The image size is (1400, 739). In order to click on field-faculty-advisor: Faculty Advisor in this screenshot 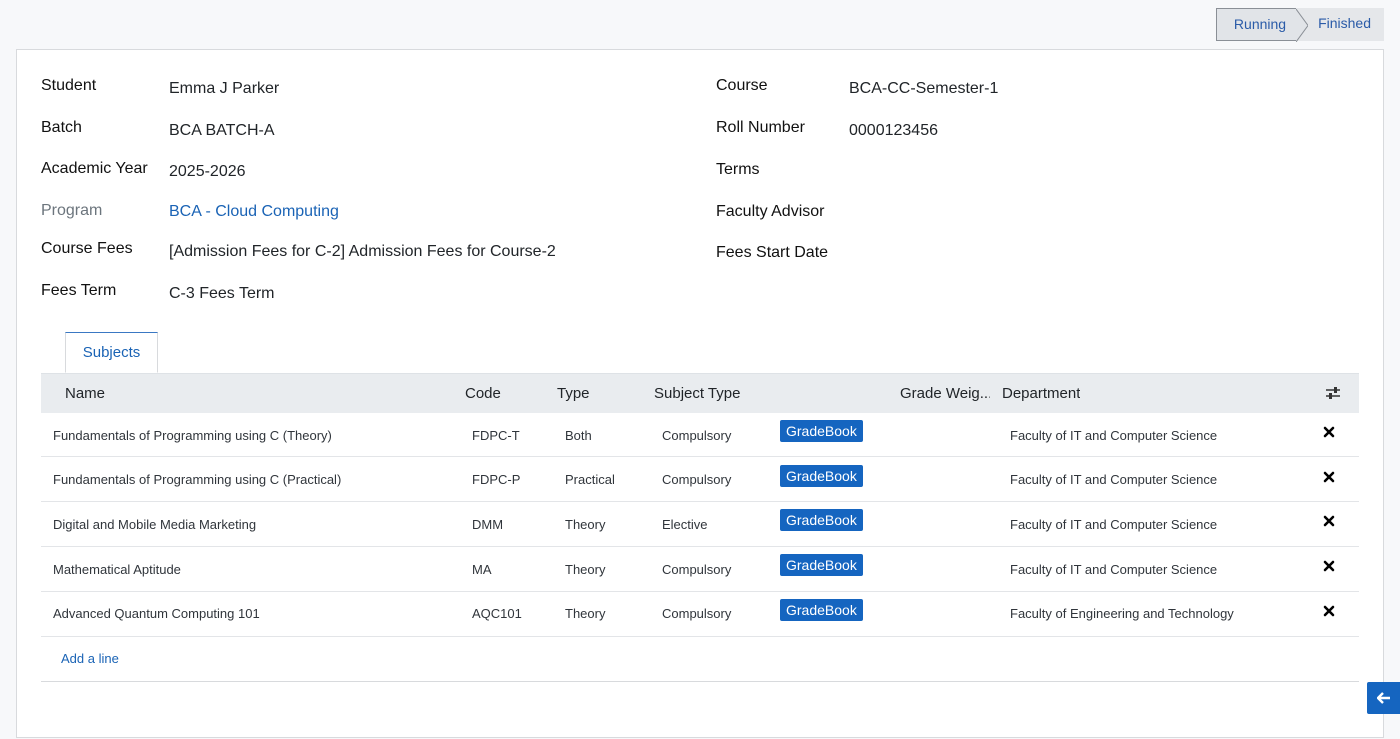, I will do `click(770, 212)`.